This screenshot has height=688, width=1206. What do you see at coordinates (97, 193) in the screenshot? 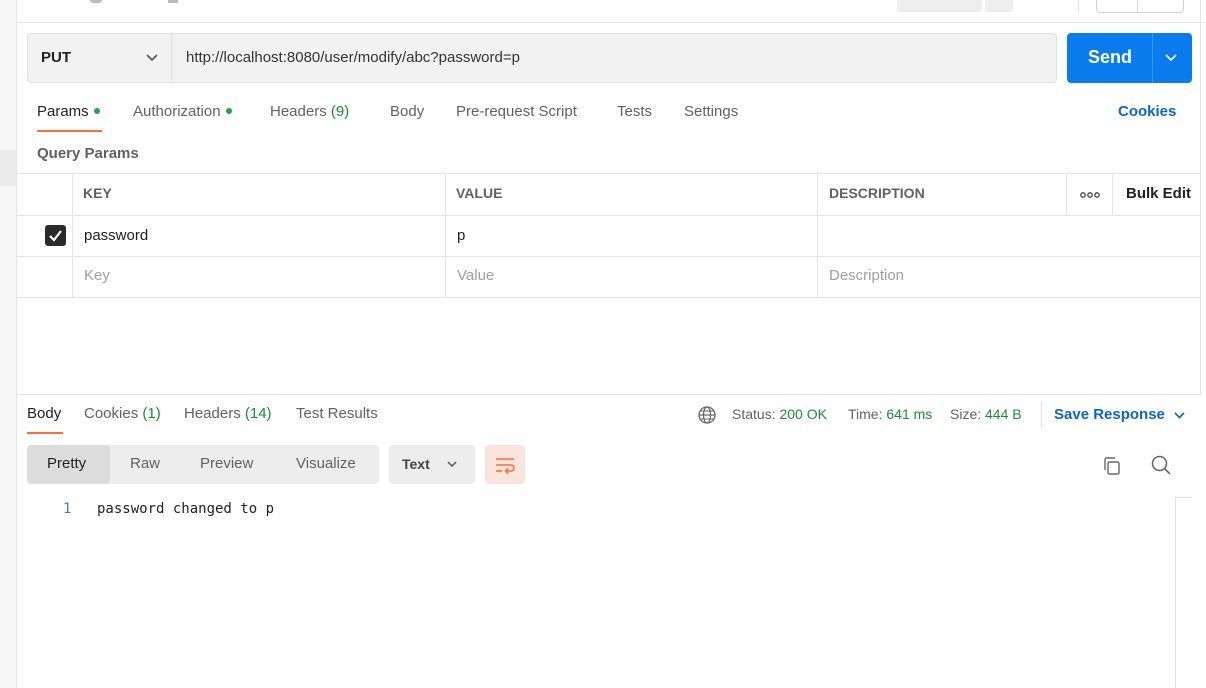
I see `column-header-key: KEY` at bounding box center [97, 193].